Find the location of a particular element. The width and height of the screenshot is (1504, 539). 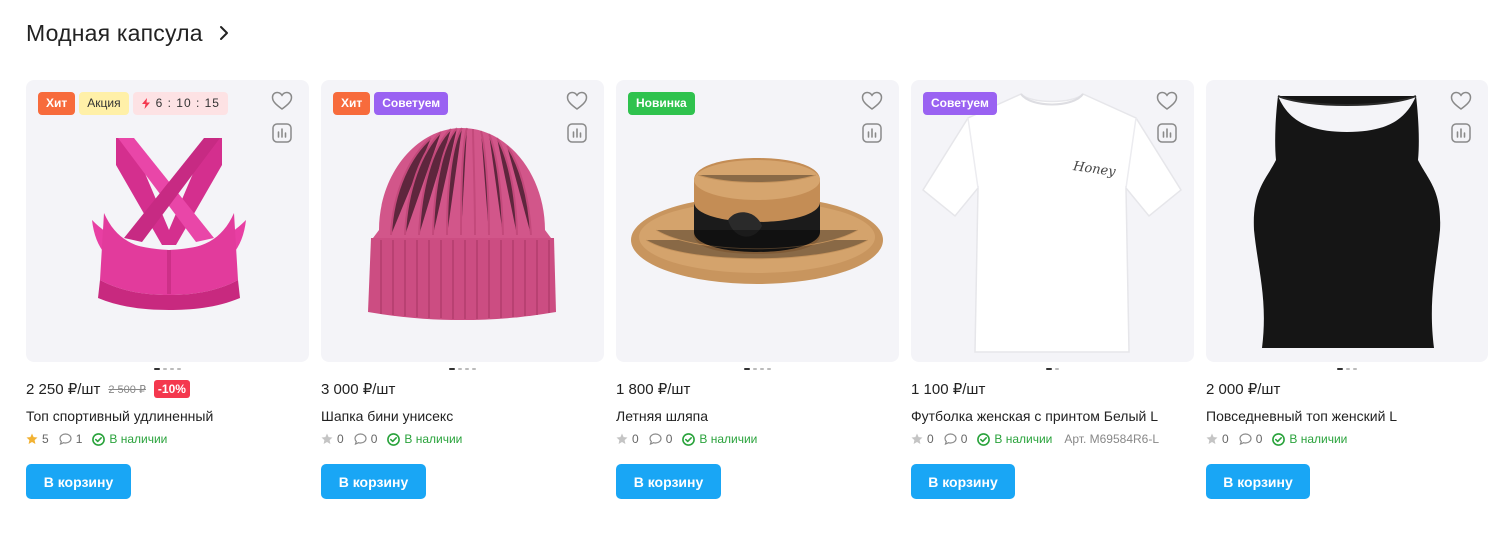

badge-group: Хит Советуем is located at coordinates (391, 103).